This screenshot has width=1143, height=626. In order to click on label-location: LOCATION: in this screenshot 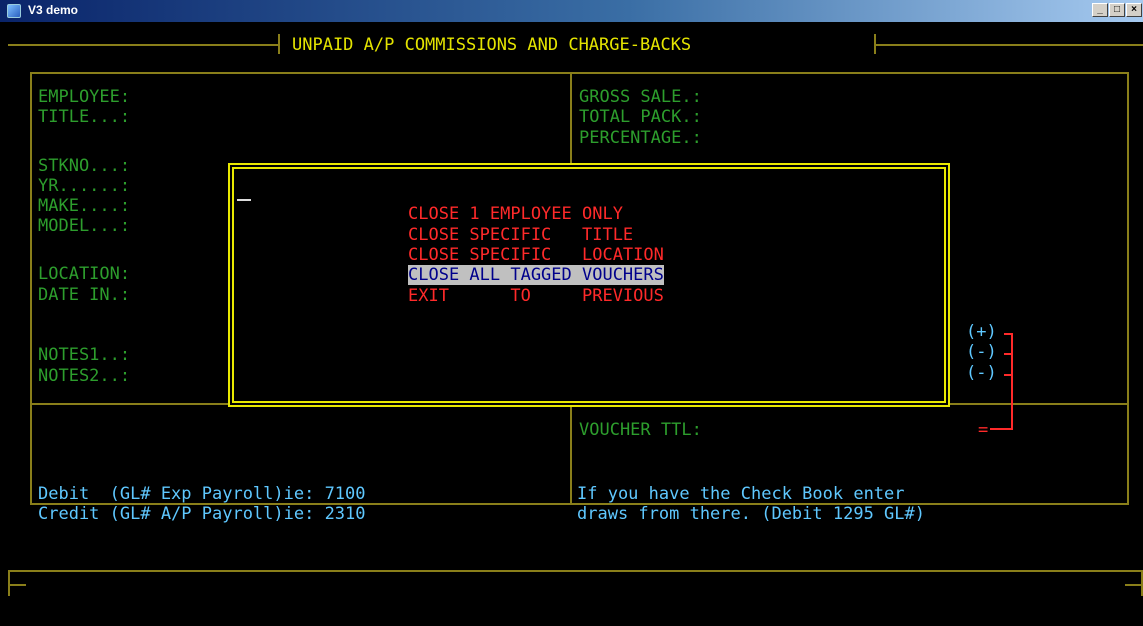, I will do `click(84, 274)`.